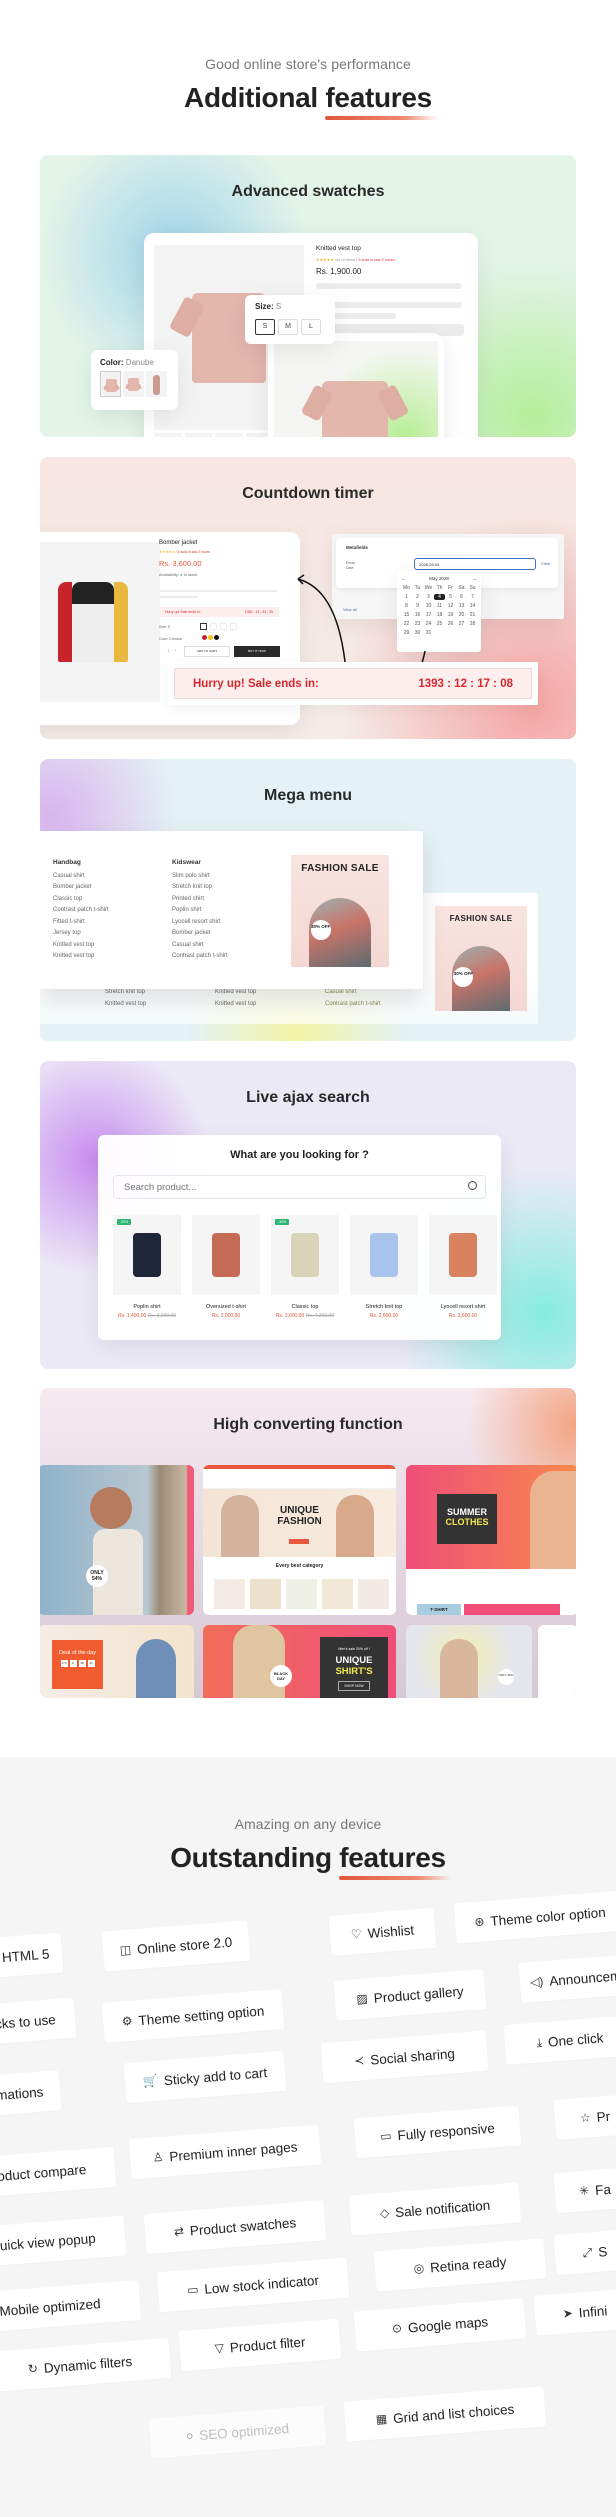  I want to click on feature-label: Retina ready, so click(468, 2264).